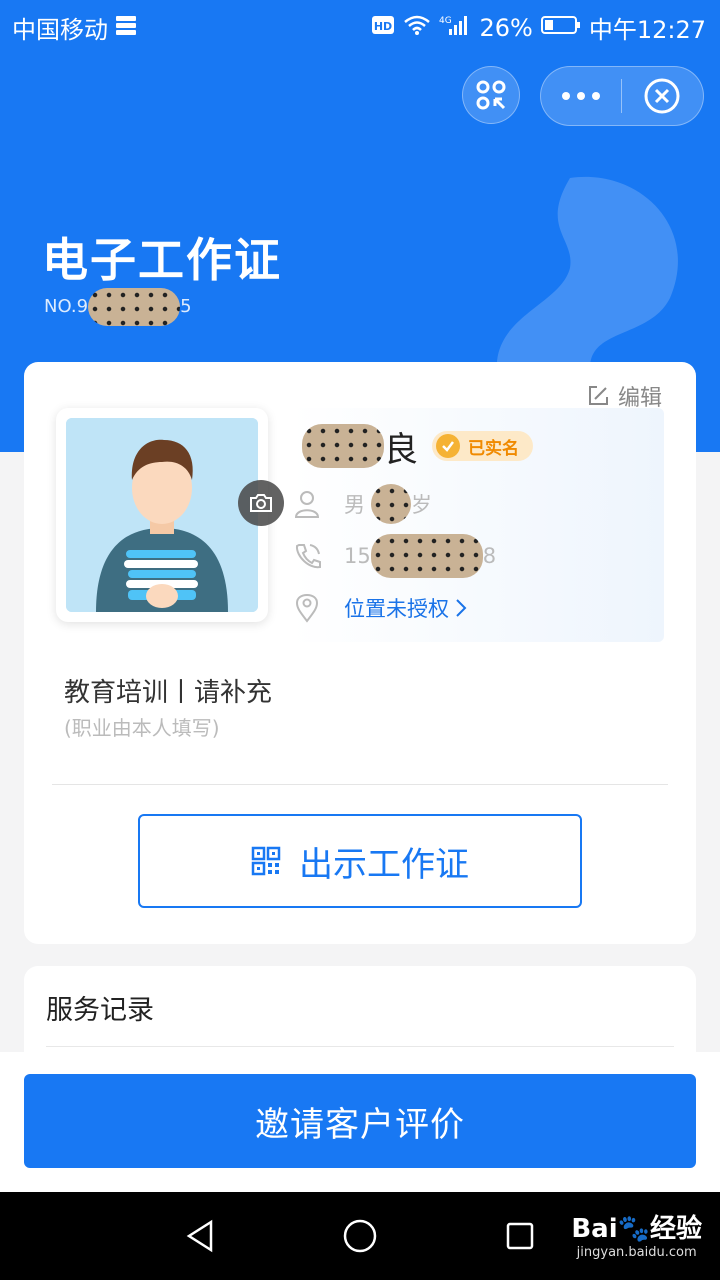  Describe the element at coordinates (186, 306) in the screenshot. I see `card-number-suffix: 5` at that location.